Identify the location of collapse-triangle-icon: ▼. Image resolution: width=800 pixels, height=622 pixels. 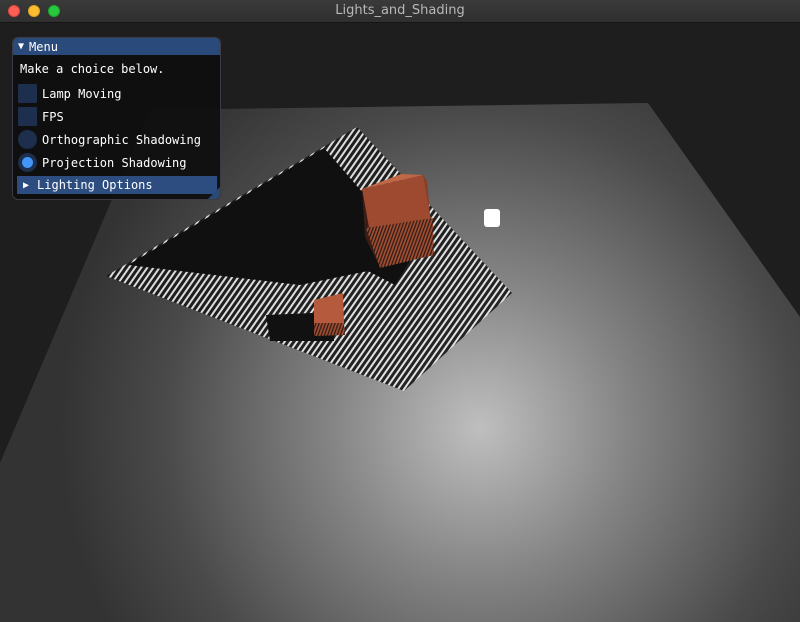
(21, 46).